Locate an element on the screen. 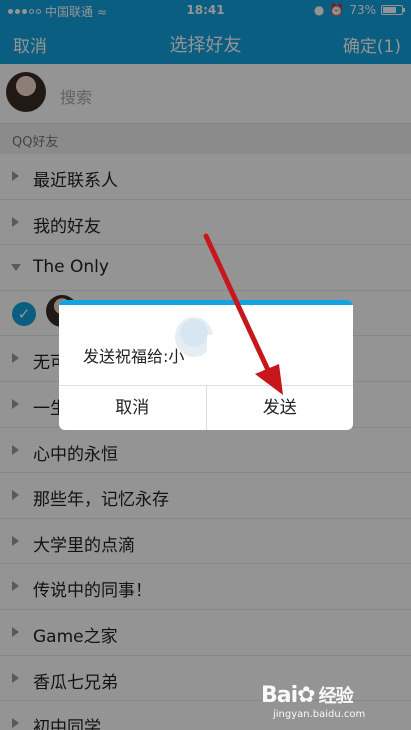  dialog-message: 发送祝福给:小 is located at coordinates (134, 356).